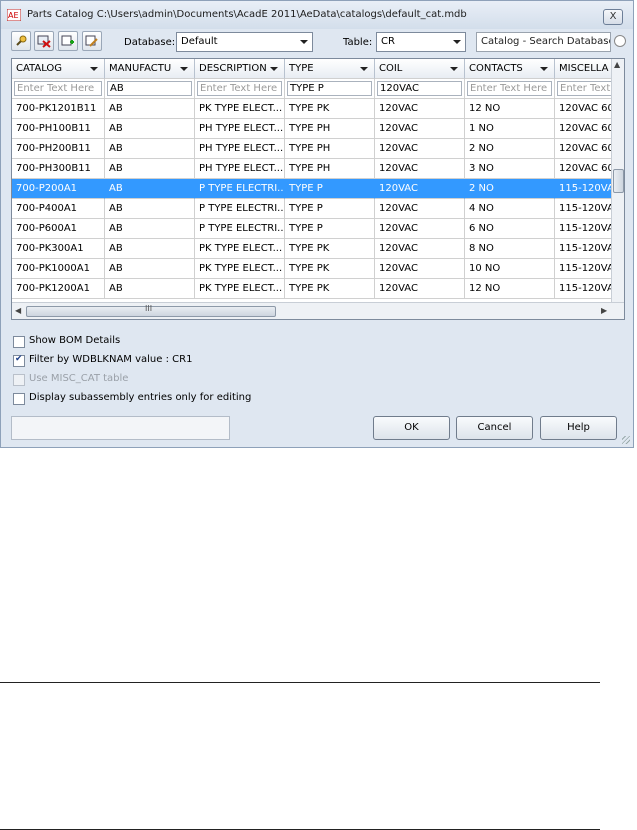 This screenshot has width=637, height=830. What do you see at coordinates (510, 129) in the screenshot?
I see `table-cell: 1 NO` at bounding box center [510, 129].